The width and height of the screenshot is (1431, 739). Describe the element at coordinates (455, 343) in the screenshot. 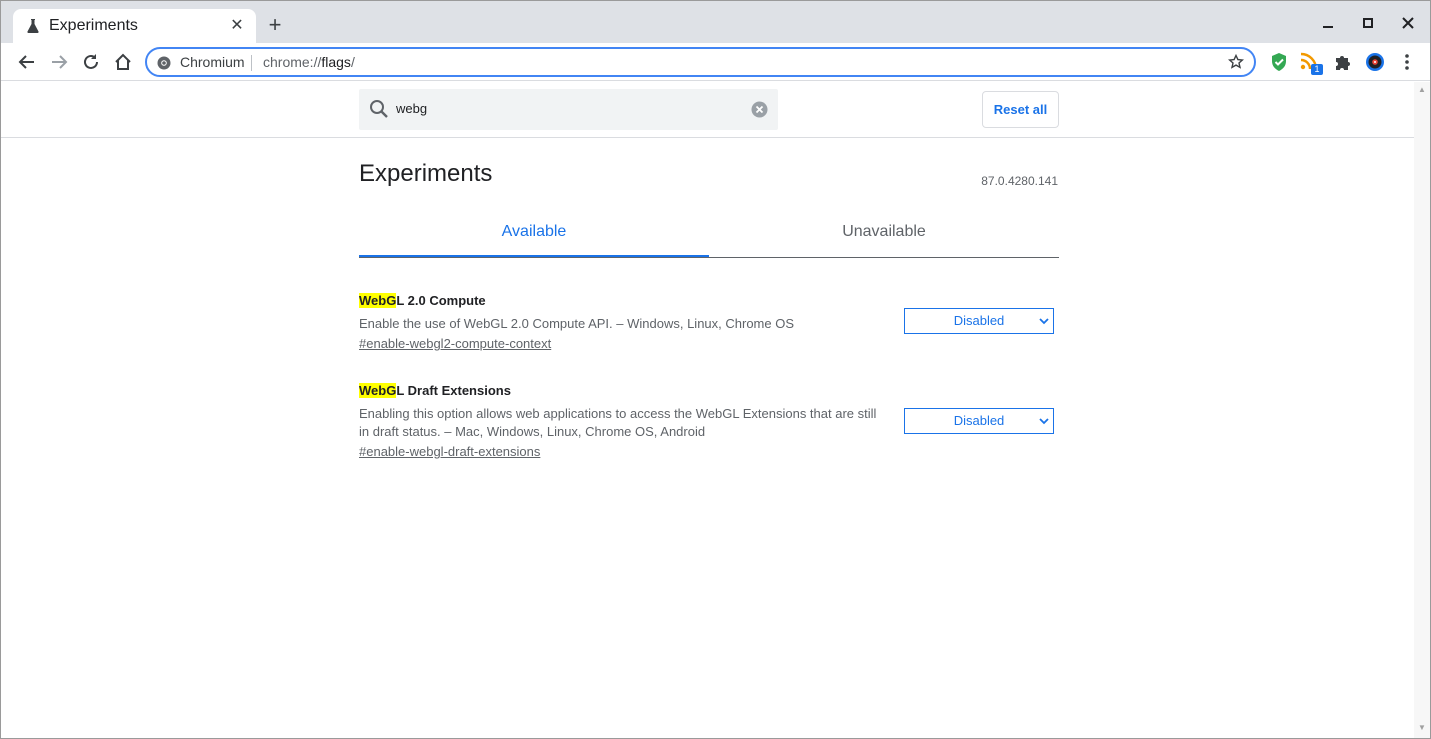

I see `experiment-permalink: #enable-webgl2-compute-context` at that location.